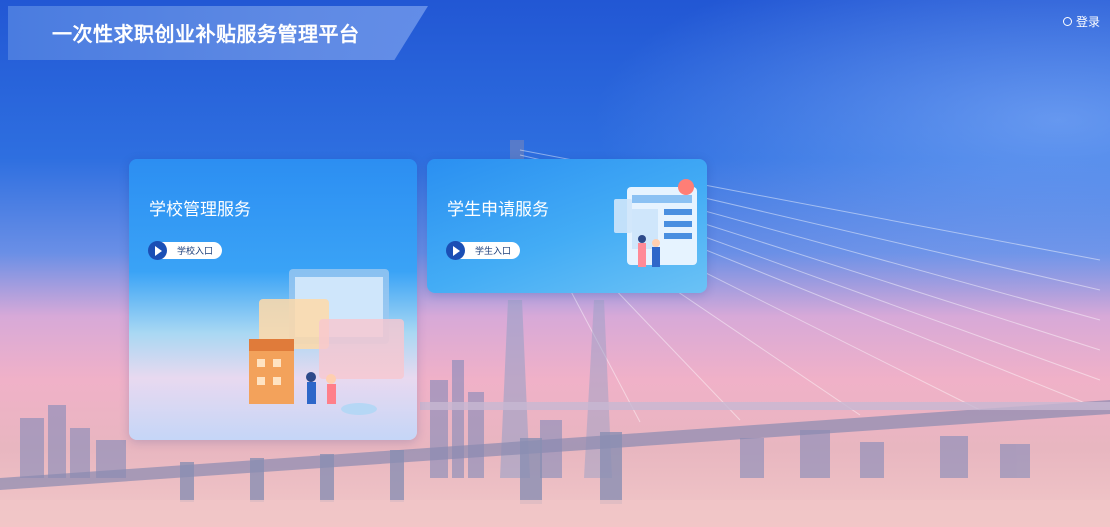 The height and width of the screenshot is (527, 1110). What do you see at coordinates (493, 252) in the screenshot?
I see `entry-label: 学生入口` at bounding box center [493, 252].